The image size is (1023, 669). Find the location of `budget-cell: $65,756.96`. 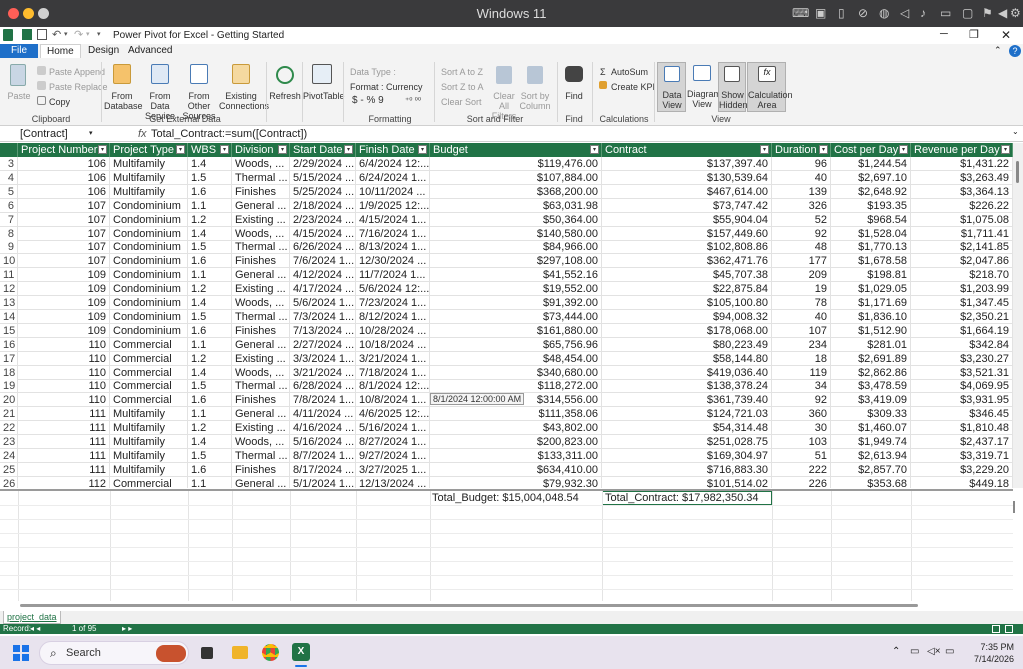

budget-cell: $65,756.96 is located at coordinates (516, 344).